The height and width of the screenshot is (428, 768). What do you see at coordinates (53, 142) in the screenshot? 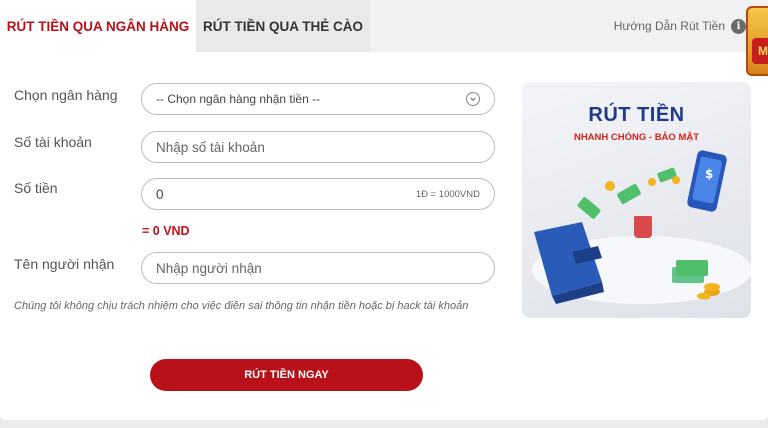
I see `account-label: Số tài khoản` at bounding box center [53, 142].